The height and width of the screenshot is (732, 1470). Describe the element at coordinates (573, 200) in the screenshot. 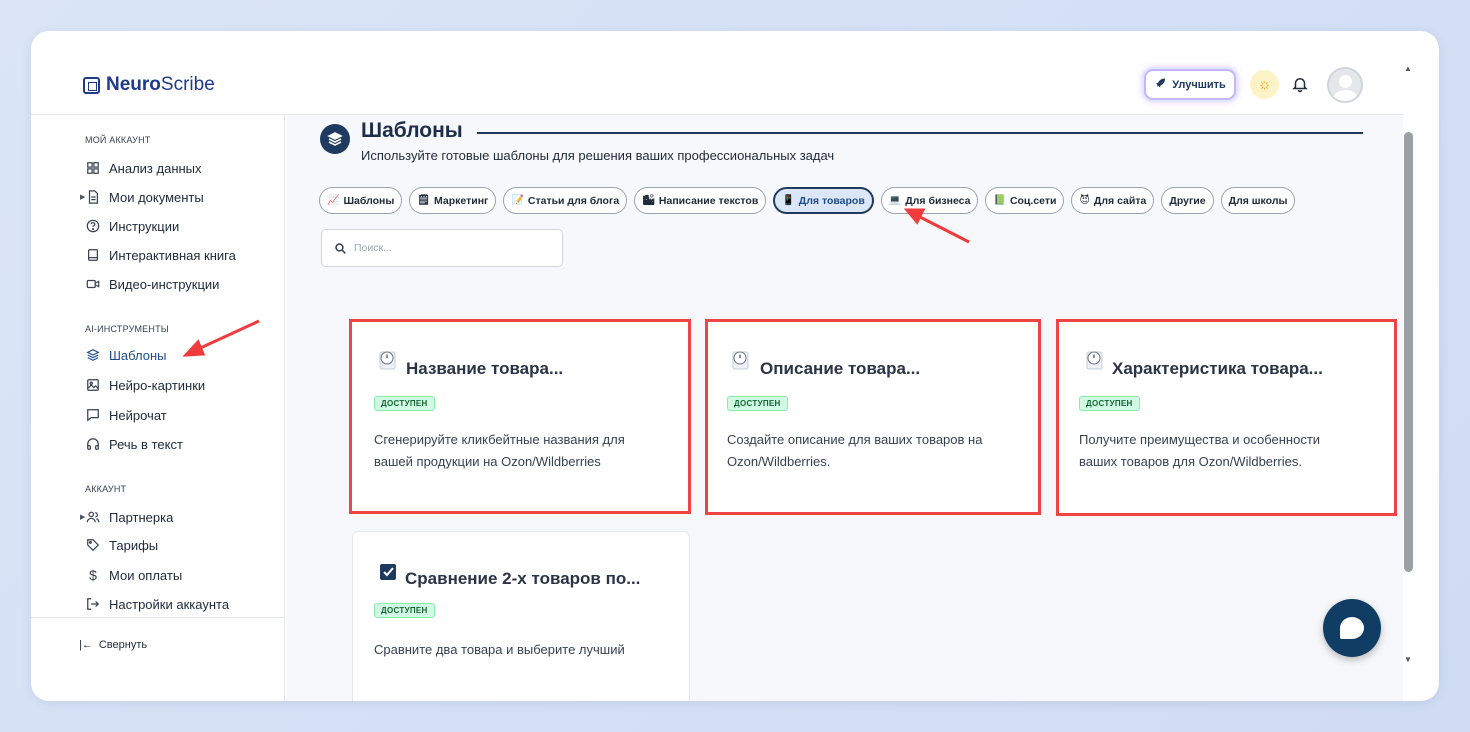

I see `tab-label: Статьи для блога` at that location.